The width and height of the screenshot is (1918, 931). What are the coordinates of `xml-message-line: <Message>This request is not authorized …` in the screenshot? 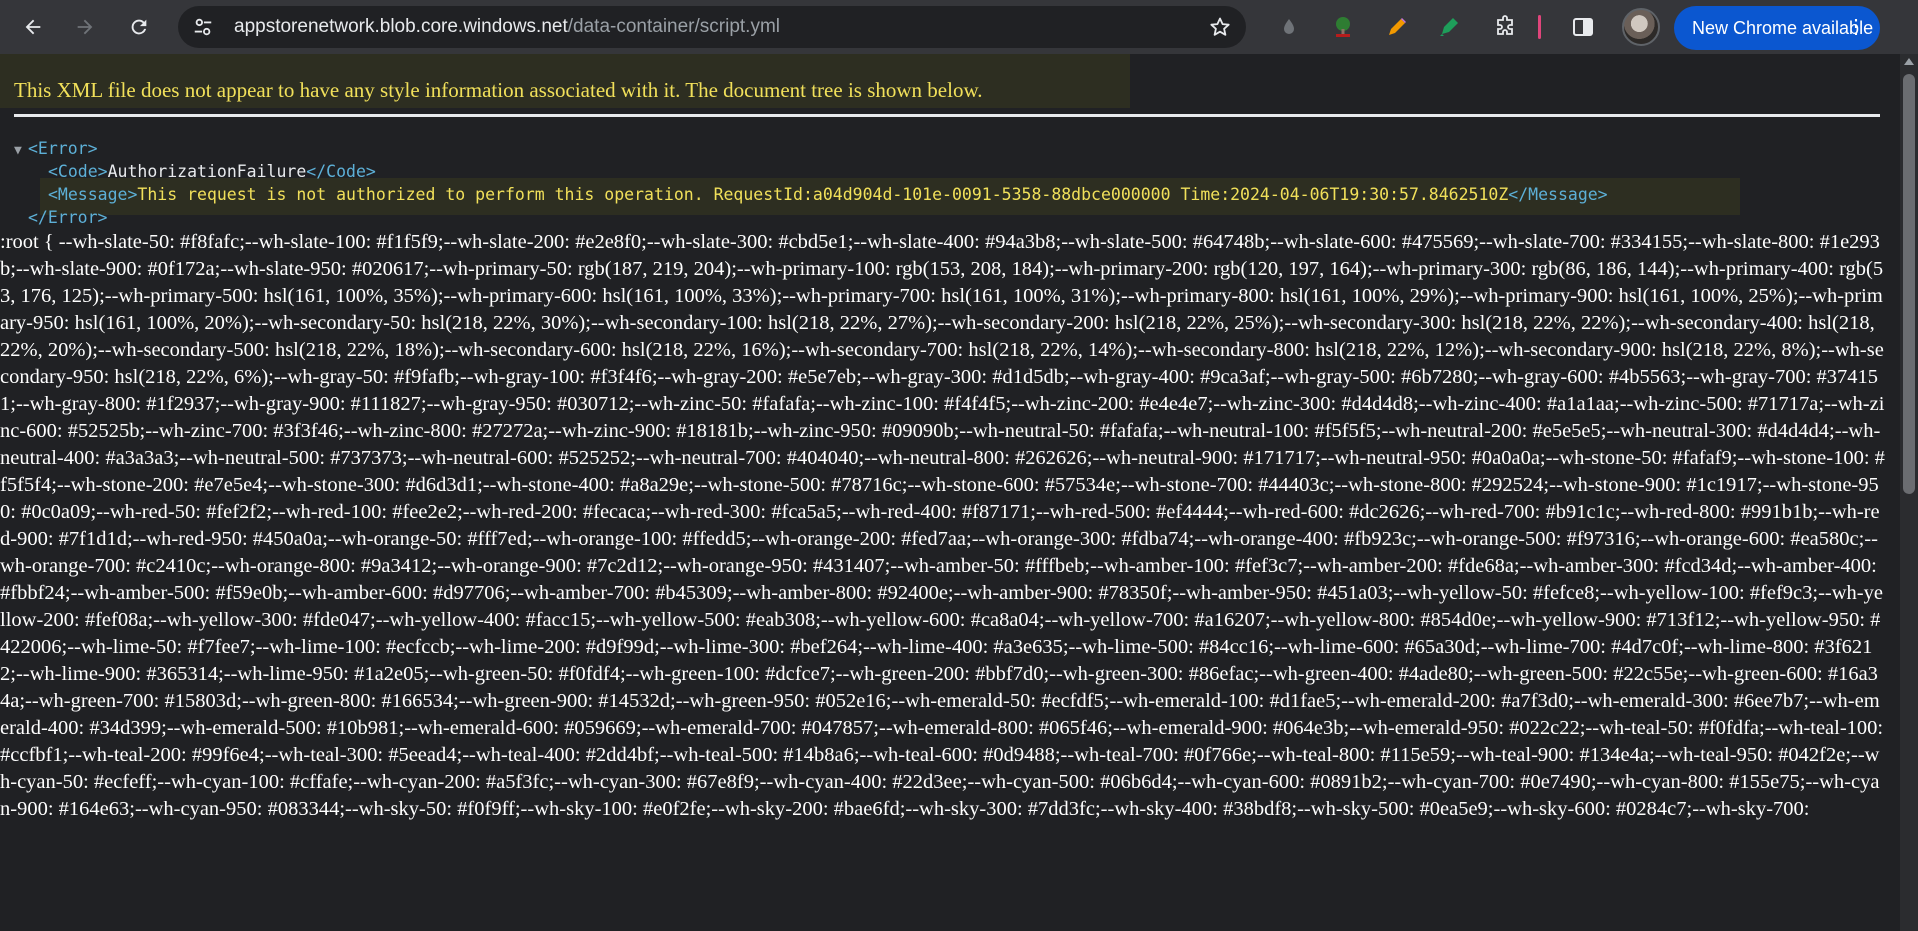 It's located at (811, 194).